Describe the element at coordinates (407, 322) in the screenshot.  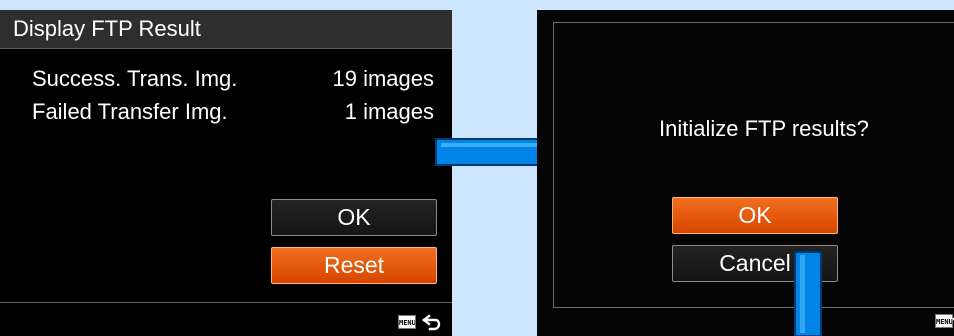
I see `menu-icon: MENU` at that location.